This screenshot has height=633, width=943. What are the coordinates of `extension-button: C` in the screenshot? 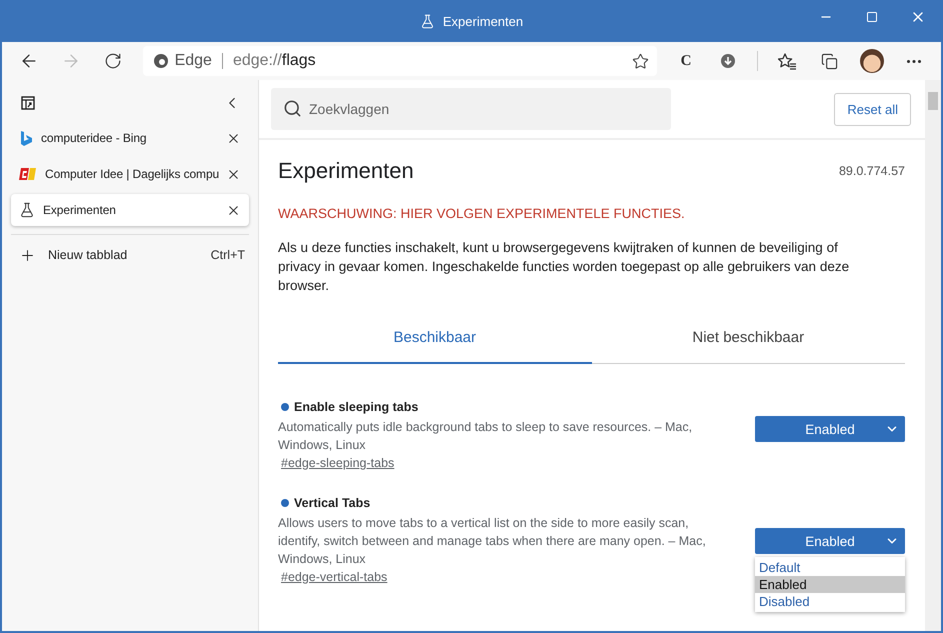 It's located at (686, 61).